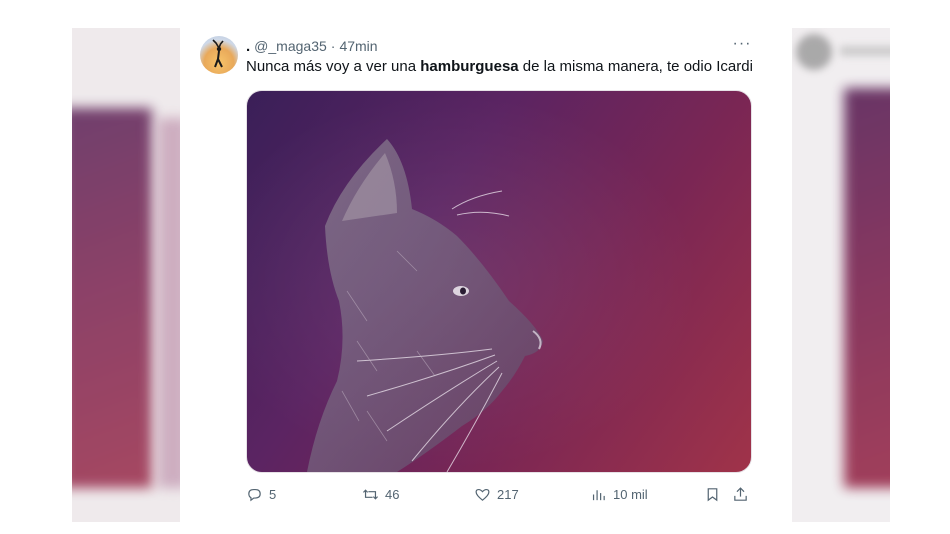 This screenshot has height=534, width=950. What do you see at coordinates (482, 494) in the screenshot?
I see `heart-icon` at bounding box center [482, 494].